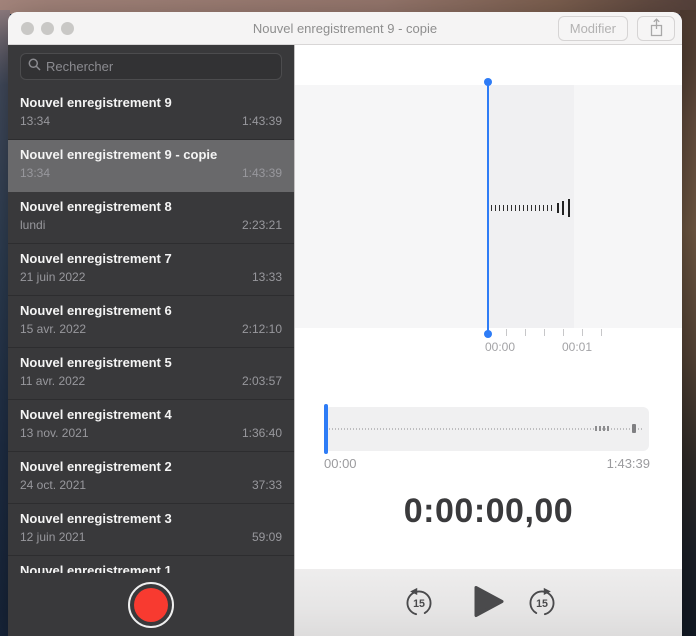  I want to click on desktop-wallpaper-right, so click(688, 323).